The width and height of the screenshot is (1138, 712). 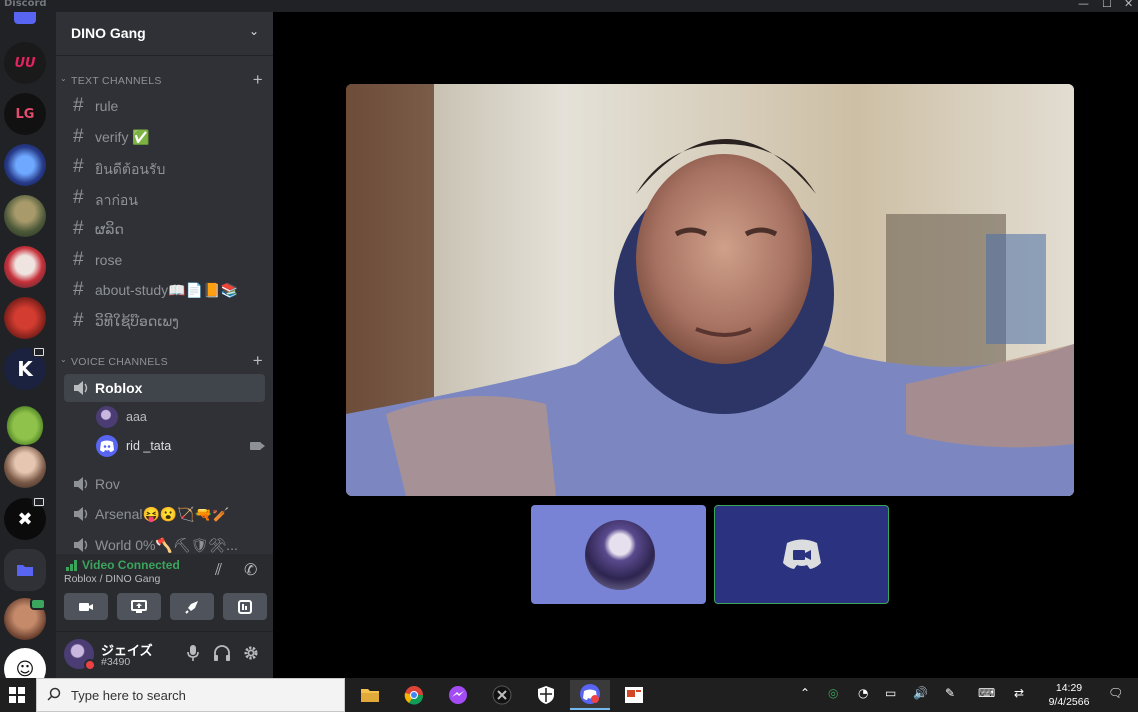 I want to click on file-explorer-button, so click(x=370, y=695).